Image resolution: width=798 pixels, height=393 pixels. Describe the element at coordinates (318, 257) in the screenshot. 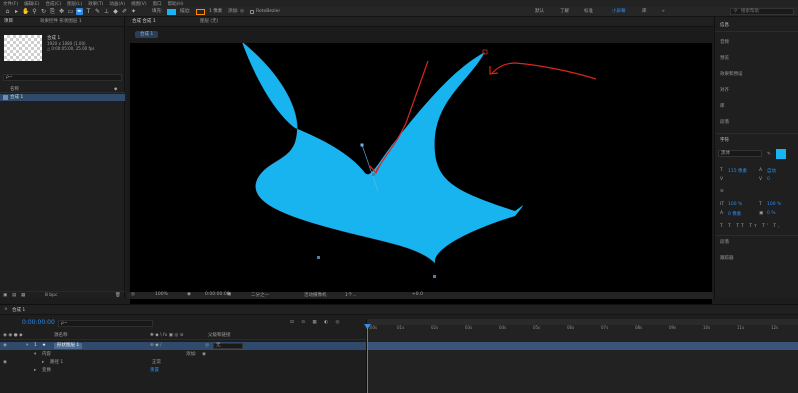

I see `anchor-point-left` at that location.